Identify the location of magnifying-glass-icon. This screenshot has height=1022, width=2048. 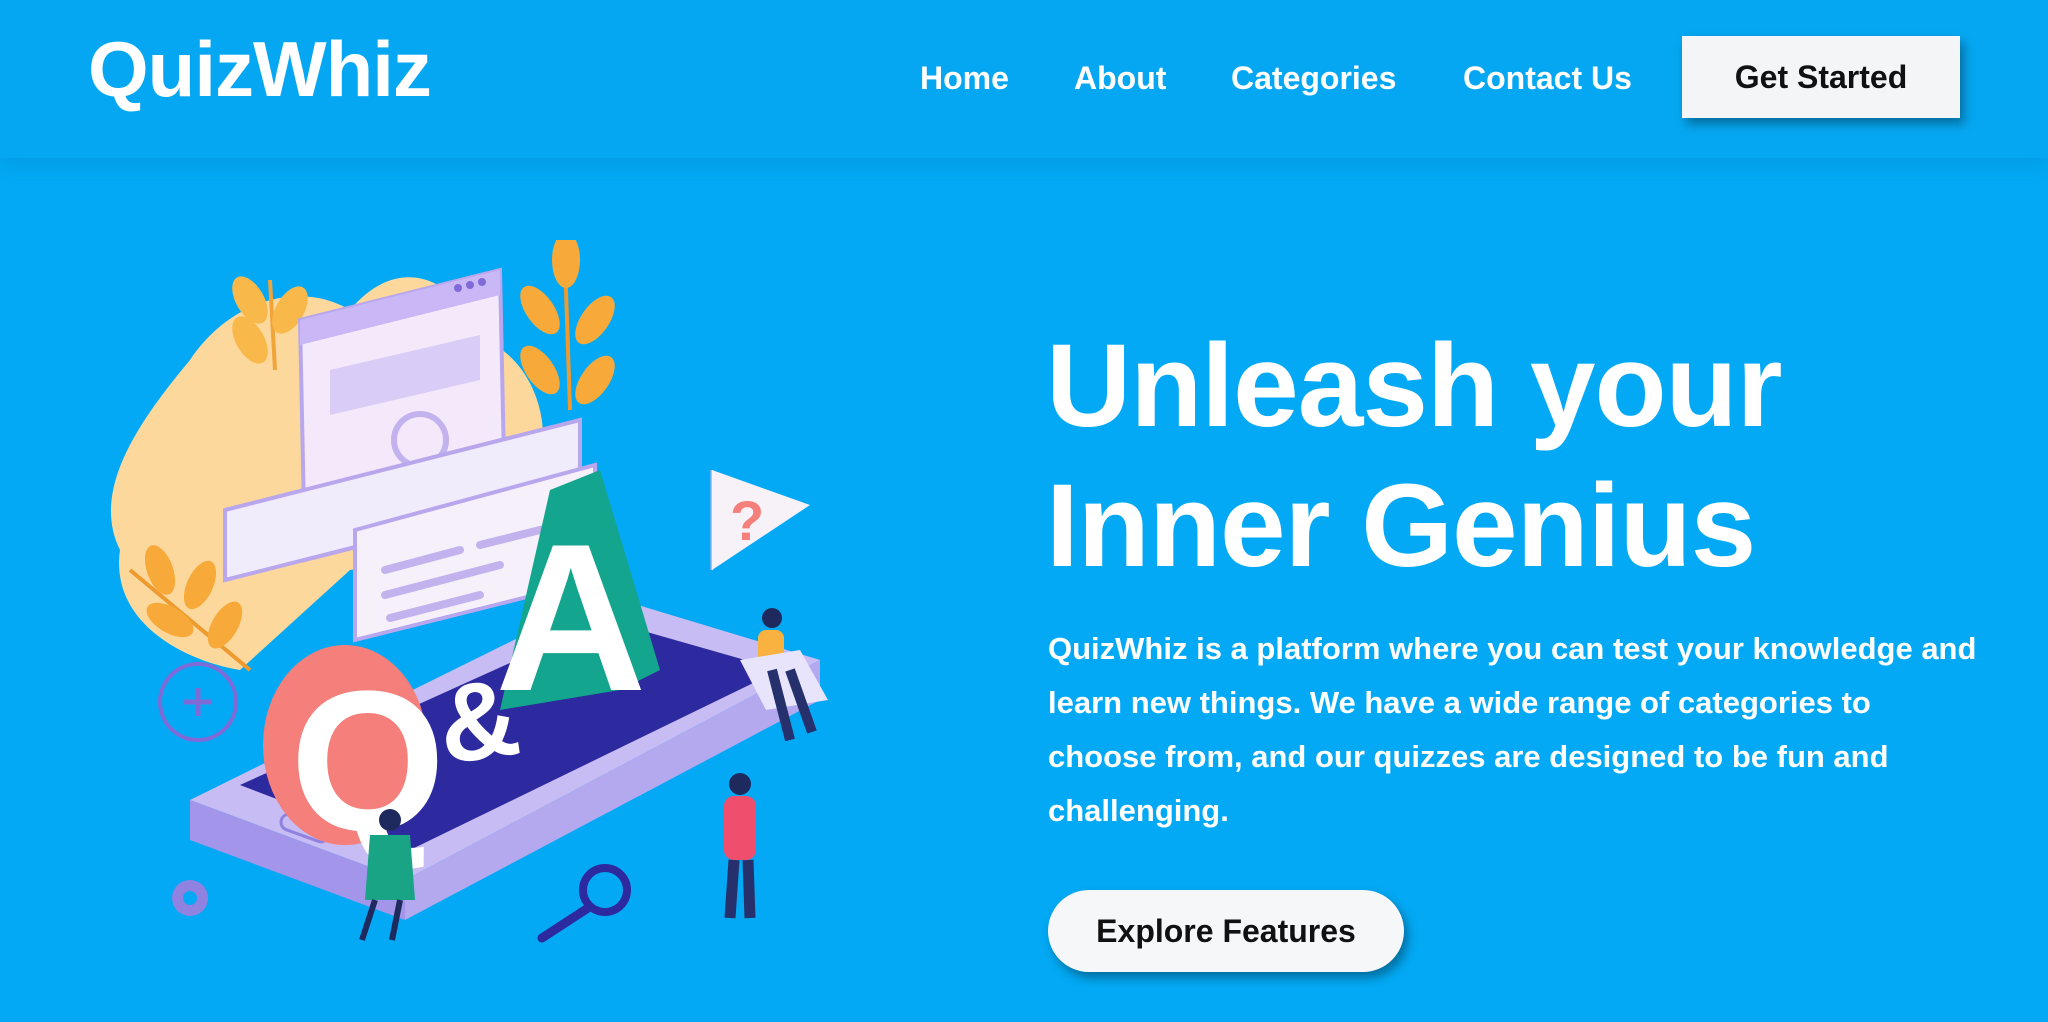
(584, 903).